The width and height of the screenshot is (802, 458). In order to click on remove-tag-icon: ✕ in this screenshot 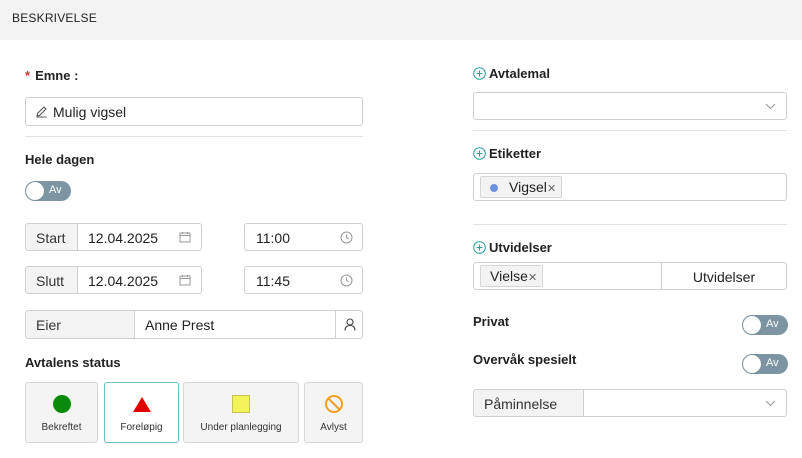, I will do `click(551, 188)`.